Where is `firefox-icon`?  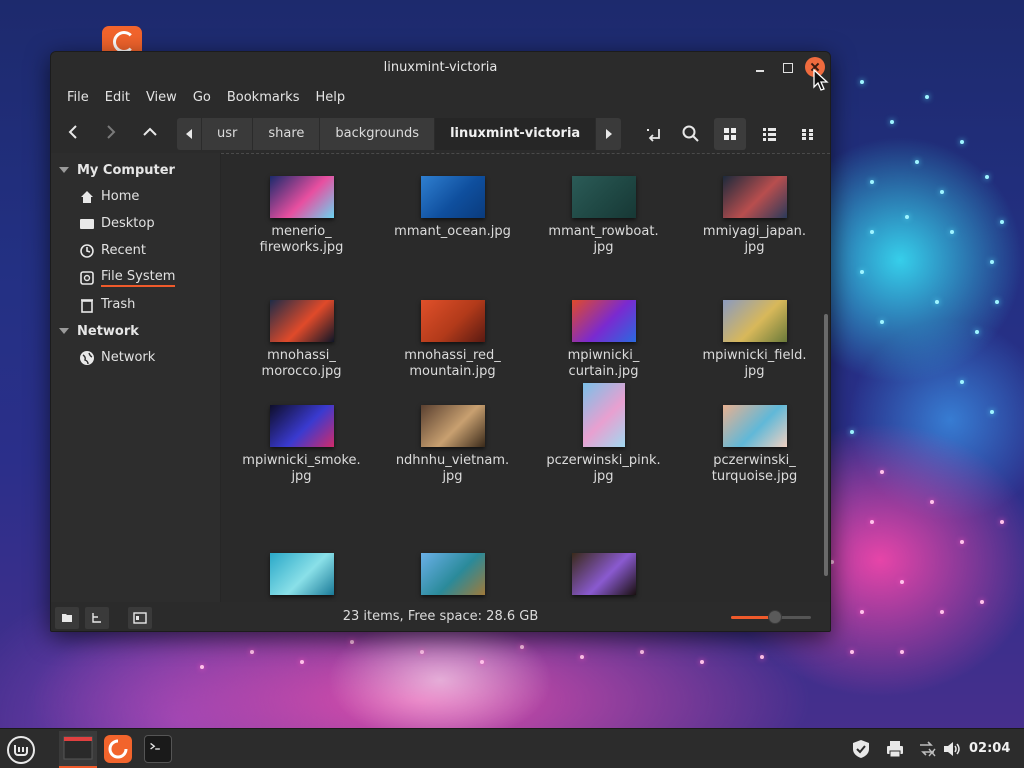
firefox-icon is located at coordinates (118, 749).